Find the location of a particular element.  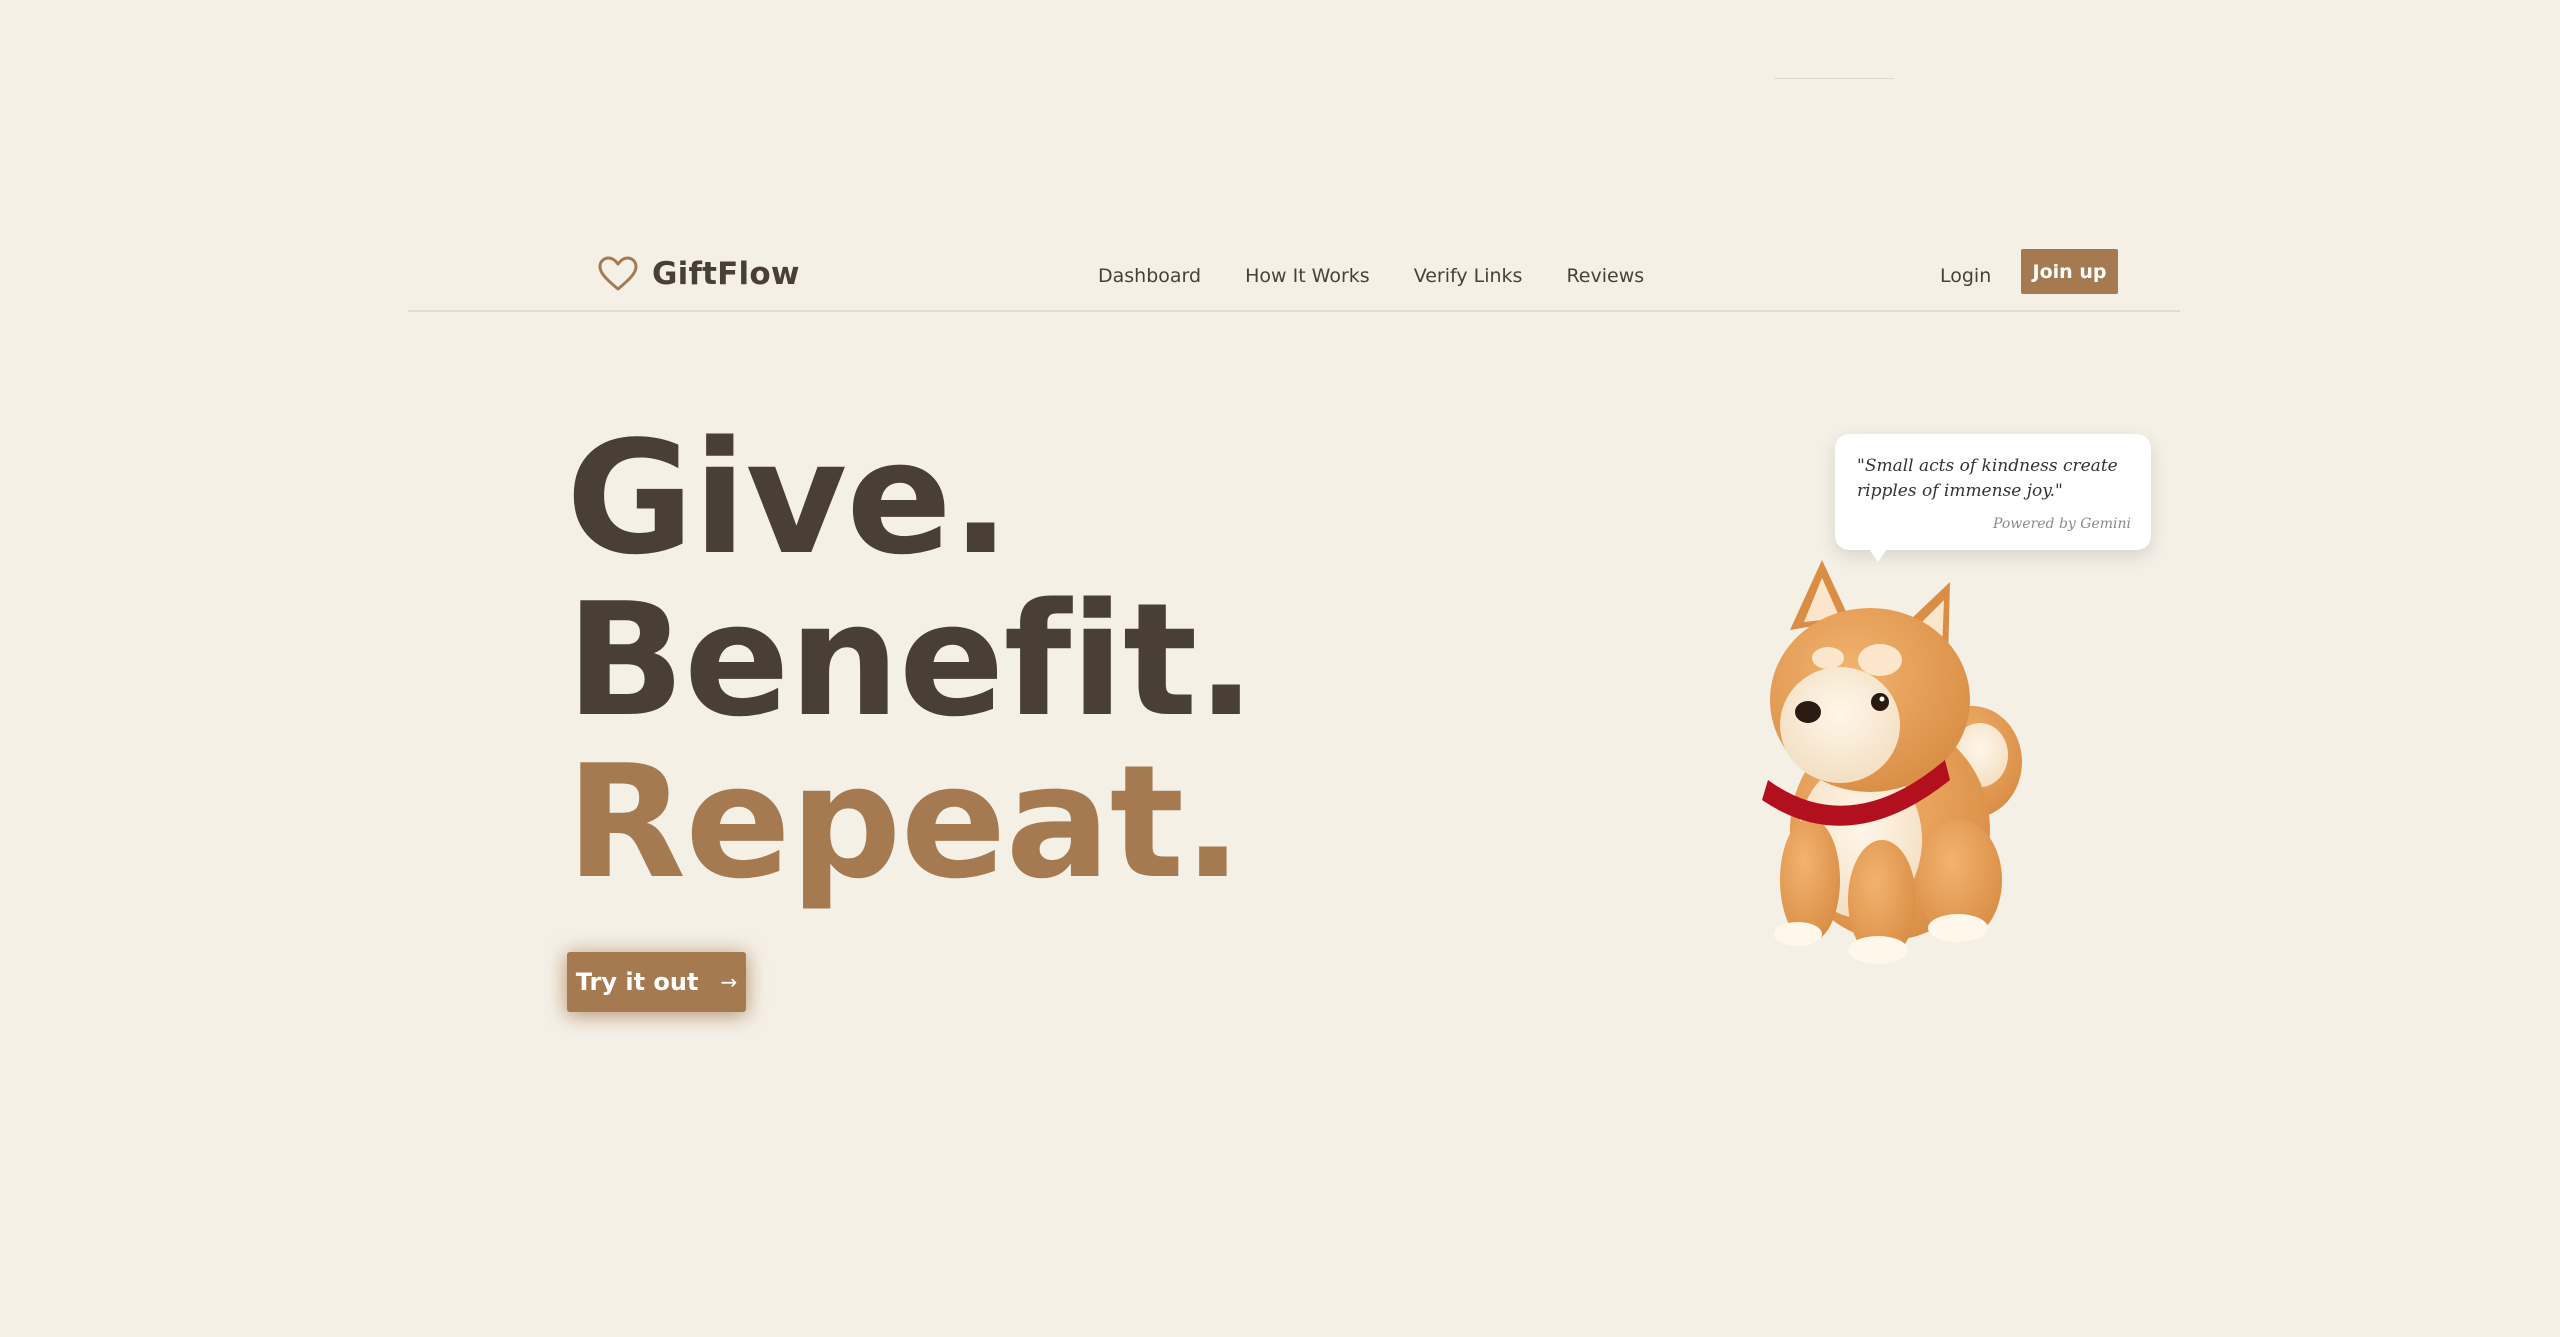

heart-outline-icon is located at coordinates (618, 273).